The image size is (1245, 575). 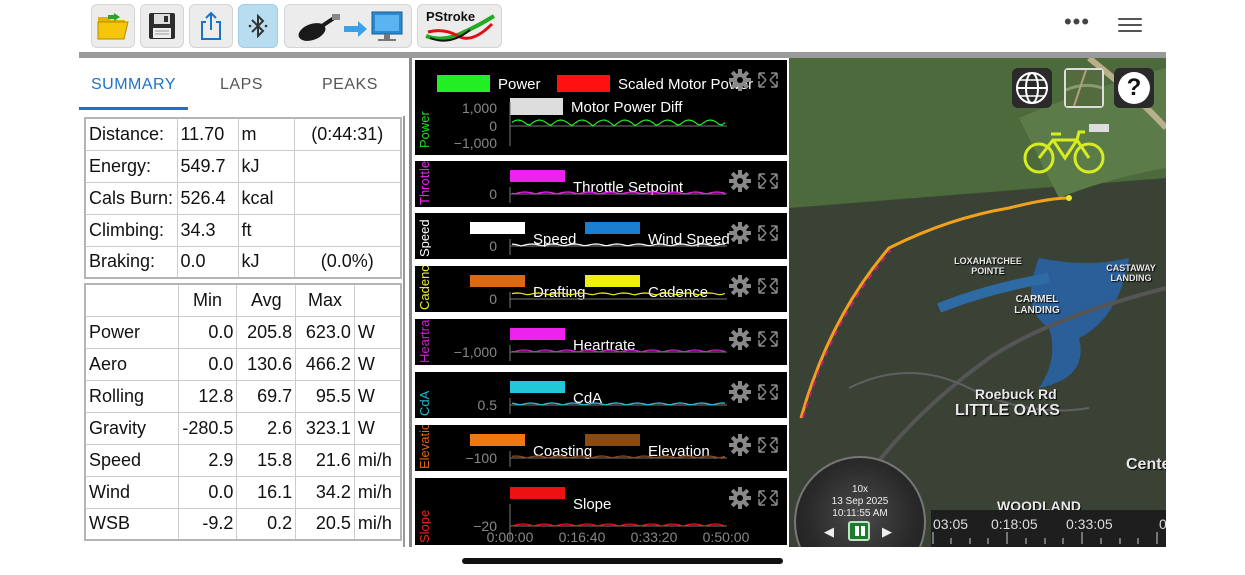 What do you see at coordinates (951, 524) in the screenshot?
I see `timeline-tick-label: 03:05` at bounding box center [951, 524].